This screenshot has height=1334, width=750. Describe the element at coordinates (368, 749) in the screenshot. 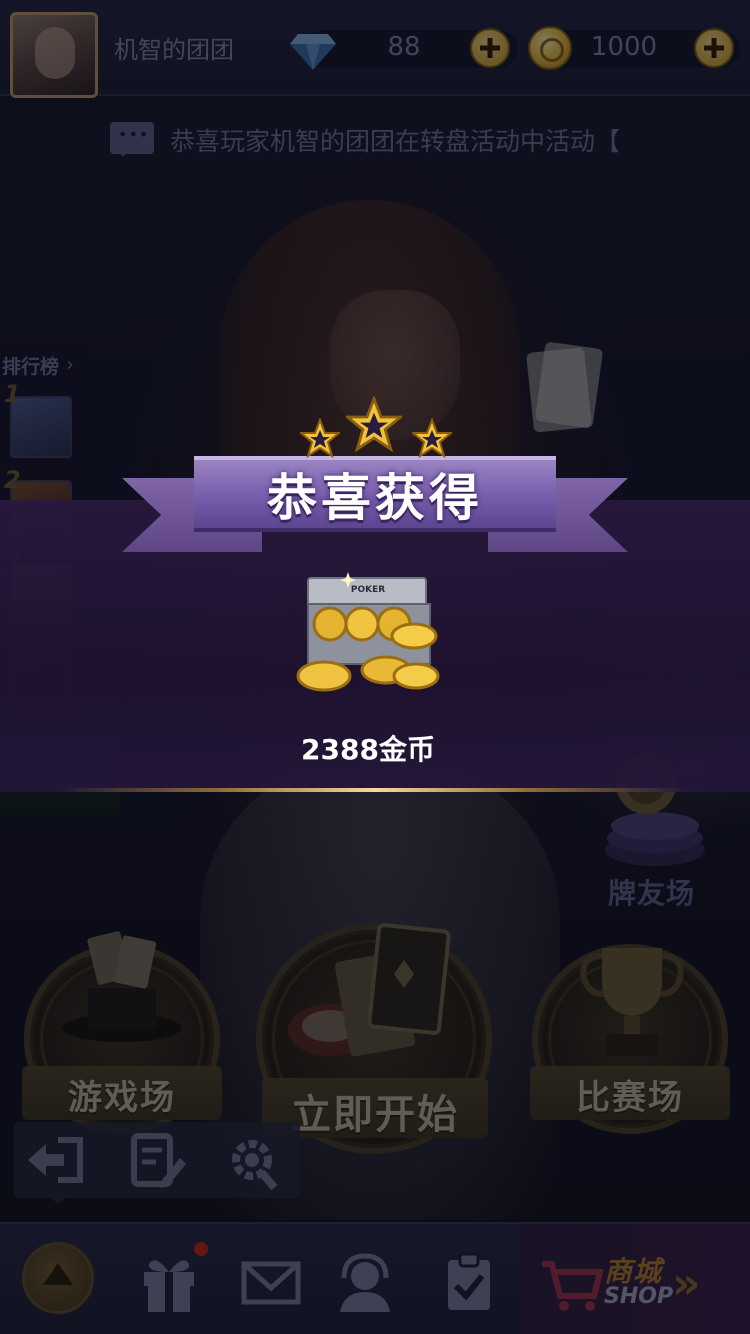

I see `reward-amount: 2388金币` at that location.